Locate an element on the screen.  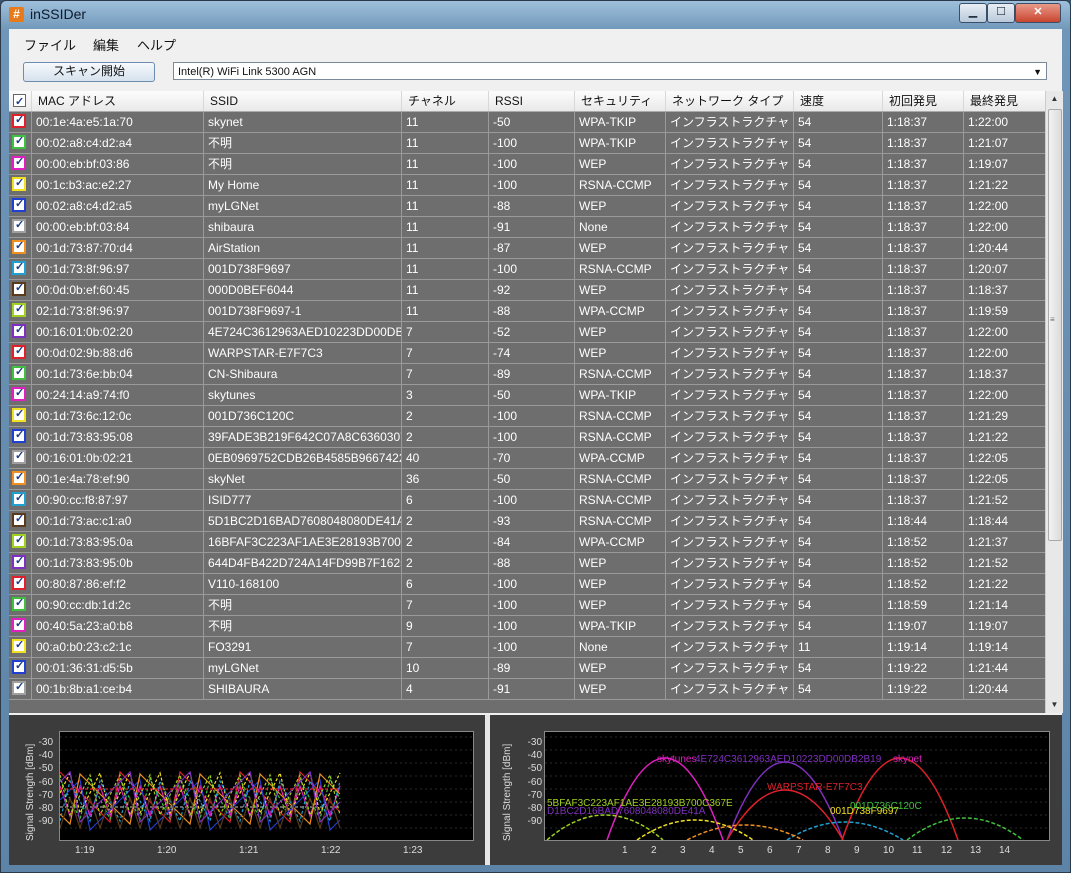
scroll-thumb is located at coordinates (1055, 325).